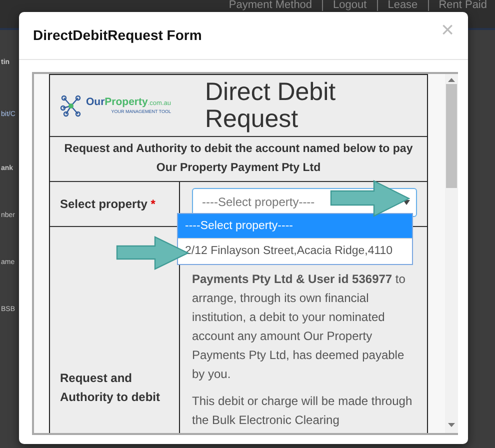 The image size is (495, 448). Describe the element at coordinates (108, 204) in the screenshot. I see `field-label: Select property *` at that location.